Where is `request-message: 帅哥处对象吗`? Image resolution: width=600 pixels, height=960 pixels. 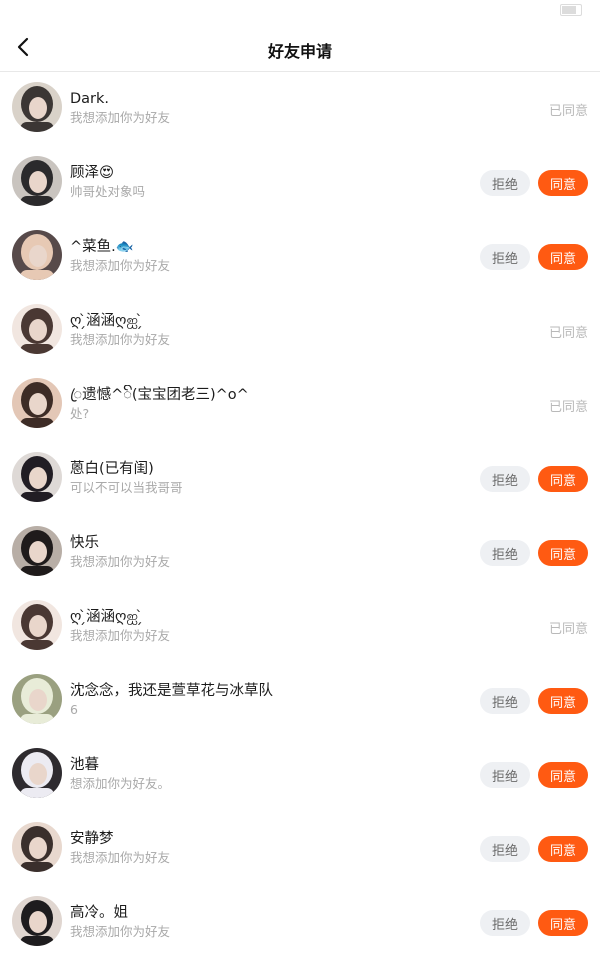 request-message: 帅哥处对象吗 is located at coordinates (108, 191).